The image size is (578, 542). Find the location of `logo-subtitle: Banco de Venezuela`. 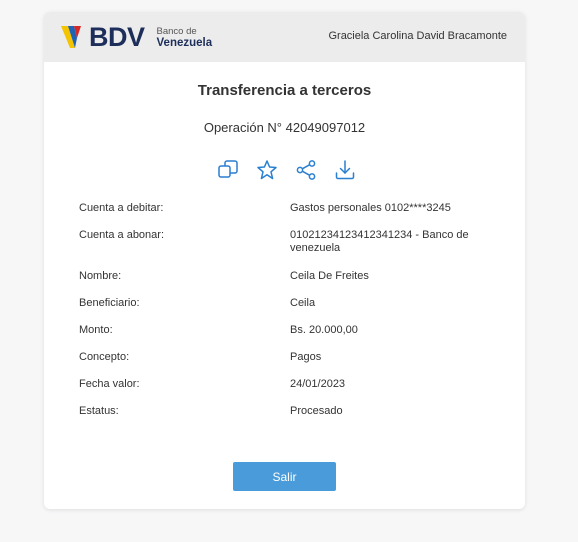

logo-subtitle: Banco de Venezuela is located at coordinates (184, 37).